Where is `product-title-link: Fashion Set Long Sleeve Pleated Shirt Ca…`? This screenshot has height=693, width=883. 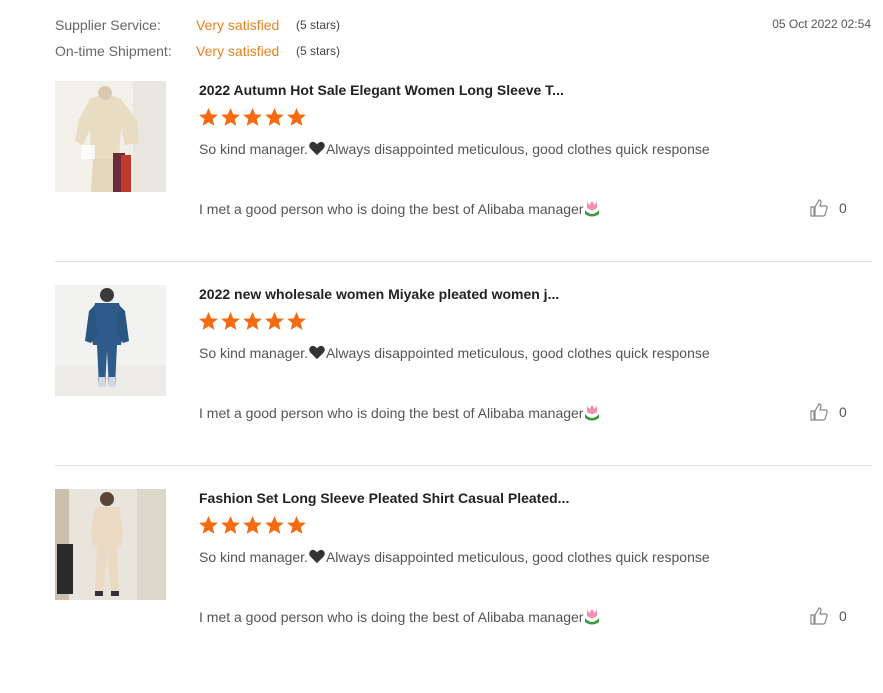 product-title-link: Fashion Set Long Sleeve Pleated Shirt Ca… is located at coordinates (384, 498).